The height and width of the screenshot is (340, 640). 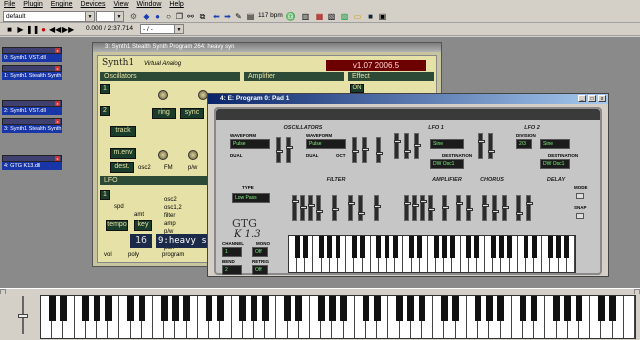 I want to click on filter-res-fader, so click(x=361, y=208).